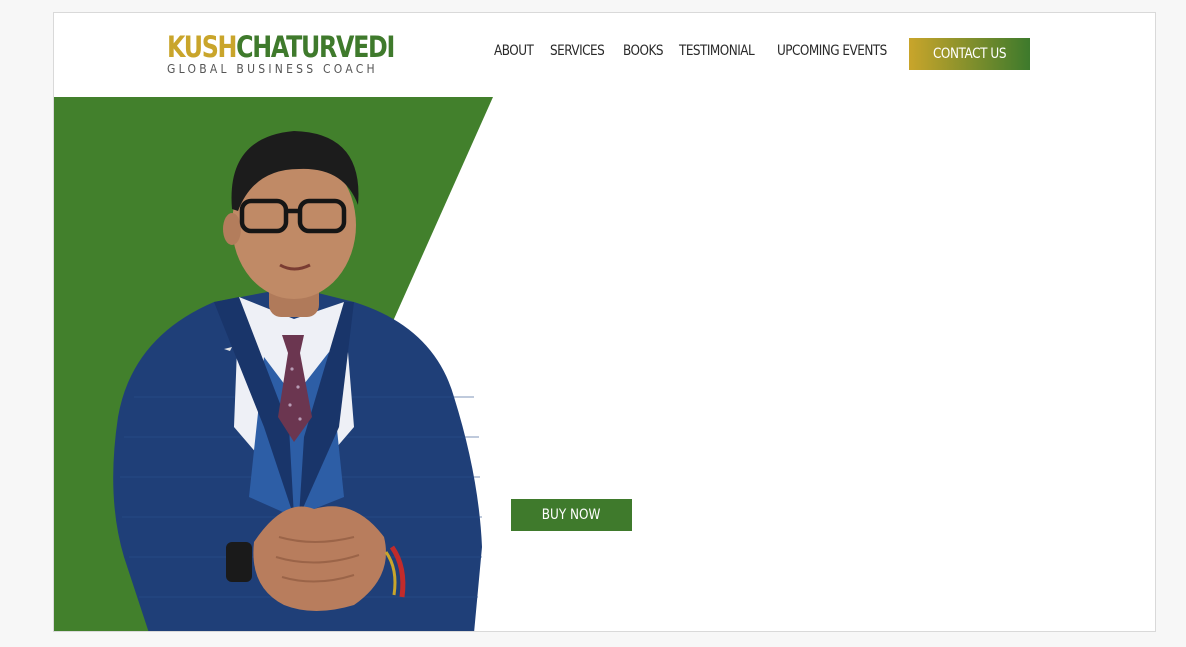 This screenshot has height=647, width=1186. What do you see at coordinates (514, 51) in the screenshot?
I see `nav-item-about: ABOUT` at bounding box center [514, 51].